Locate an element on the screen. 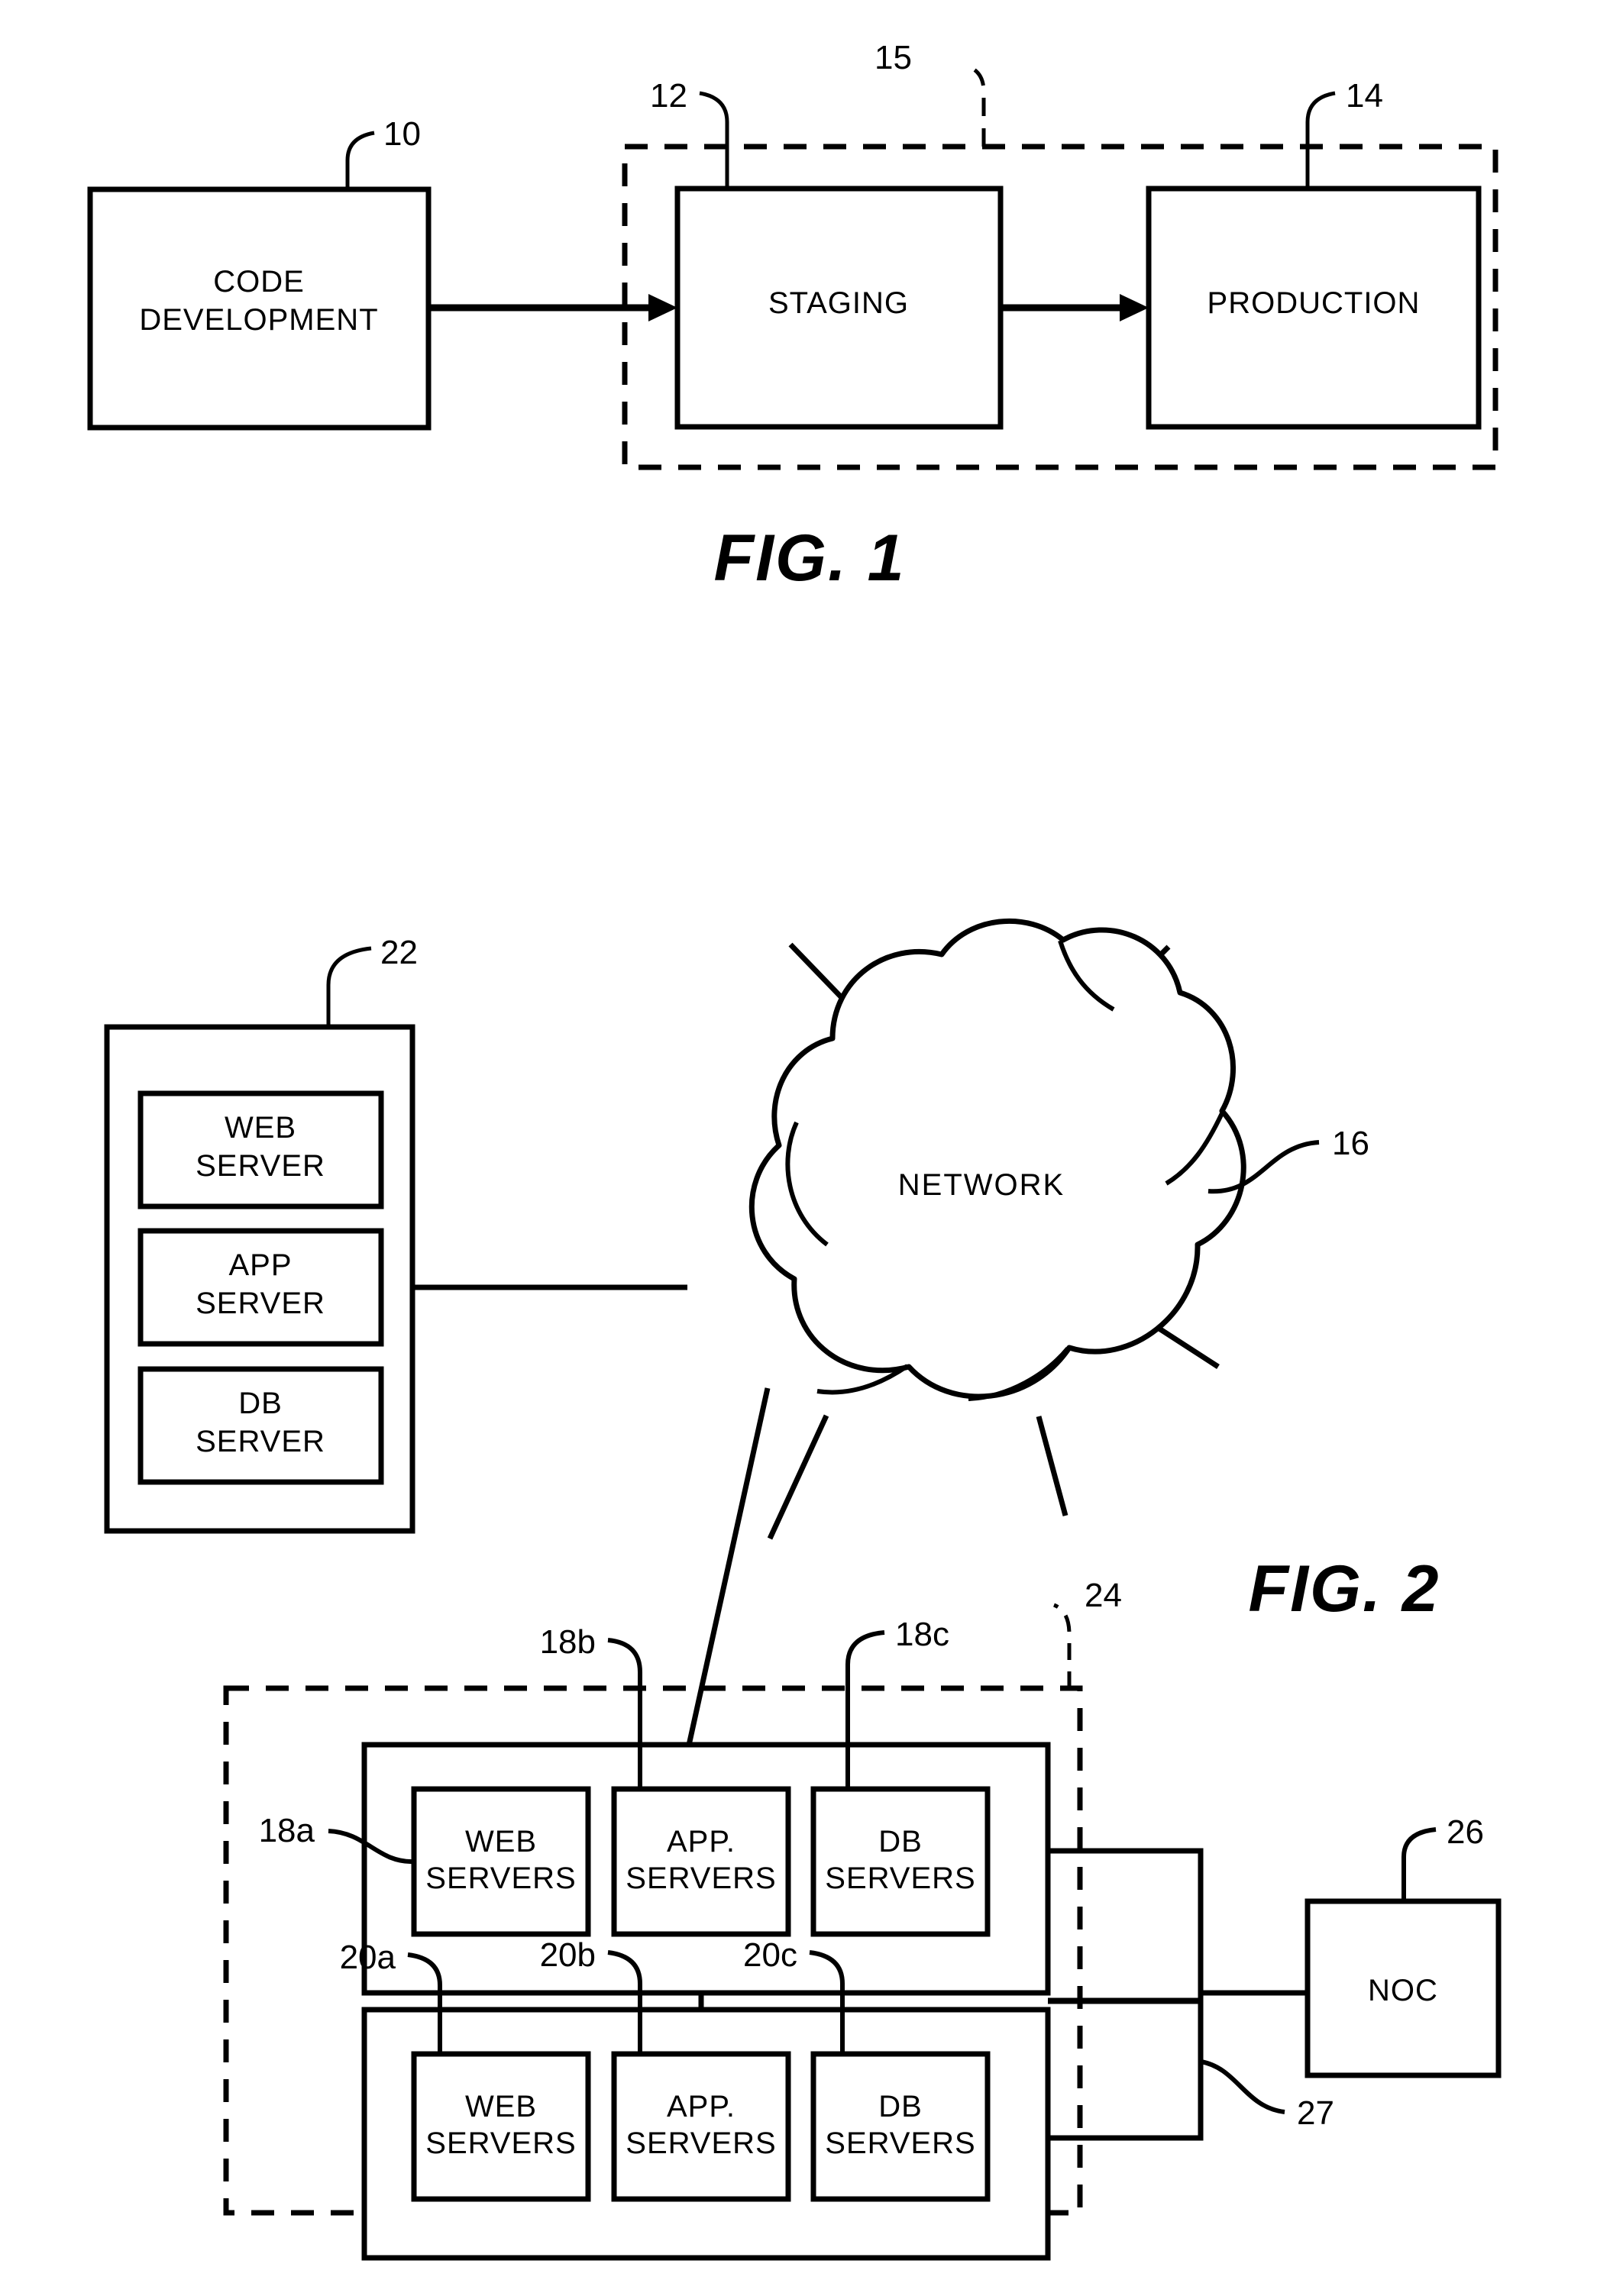  fig1-arrow-dev-to-staging is located at coordinates (552, 307).